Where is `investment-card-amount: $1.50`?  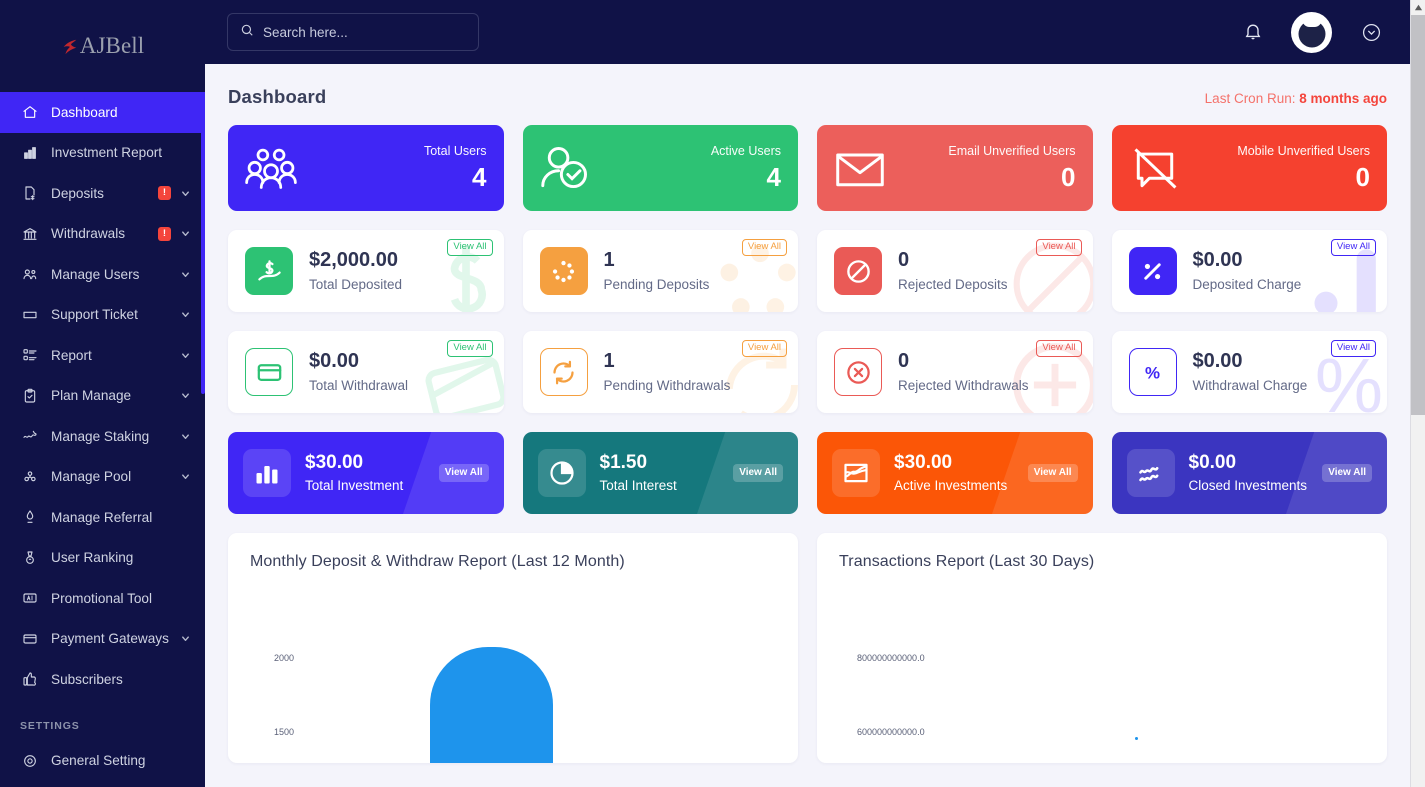 investment-card-amount: $1.50 is located at coordinates (623, 462).